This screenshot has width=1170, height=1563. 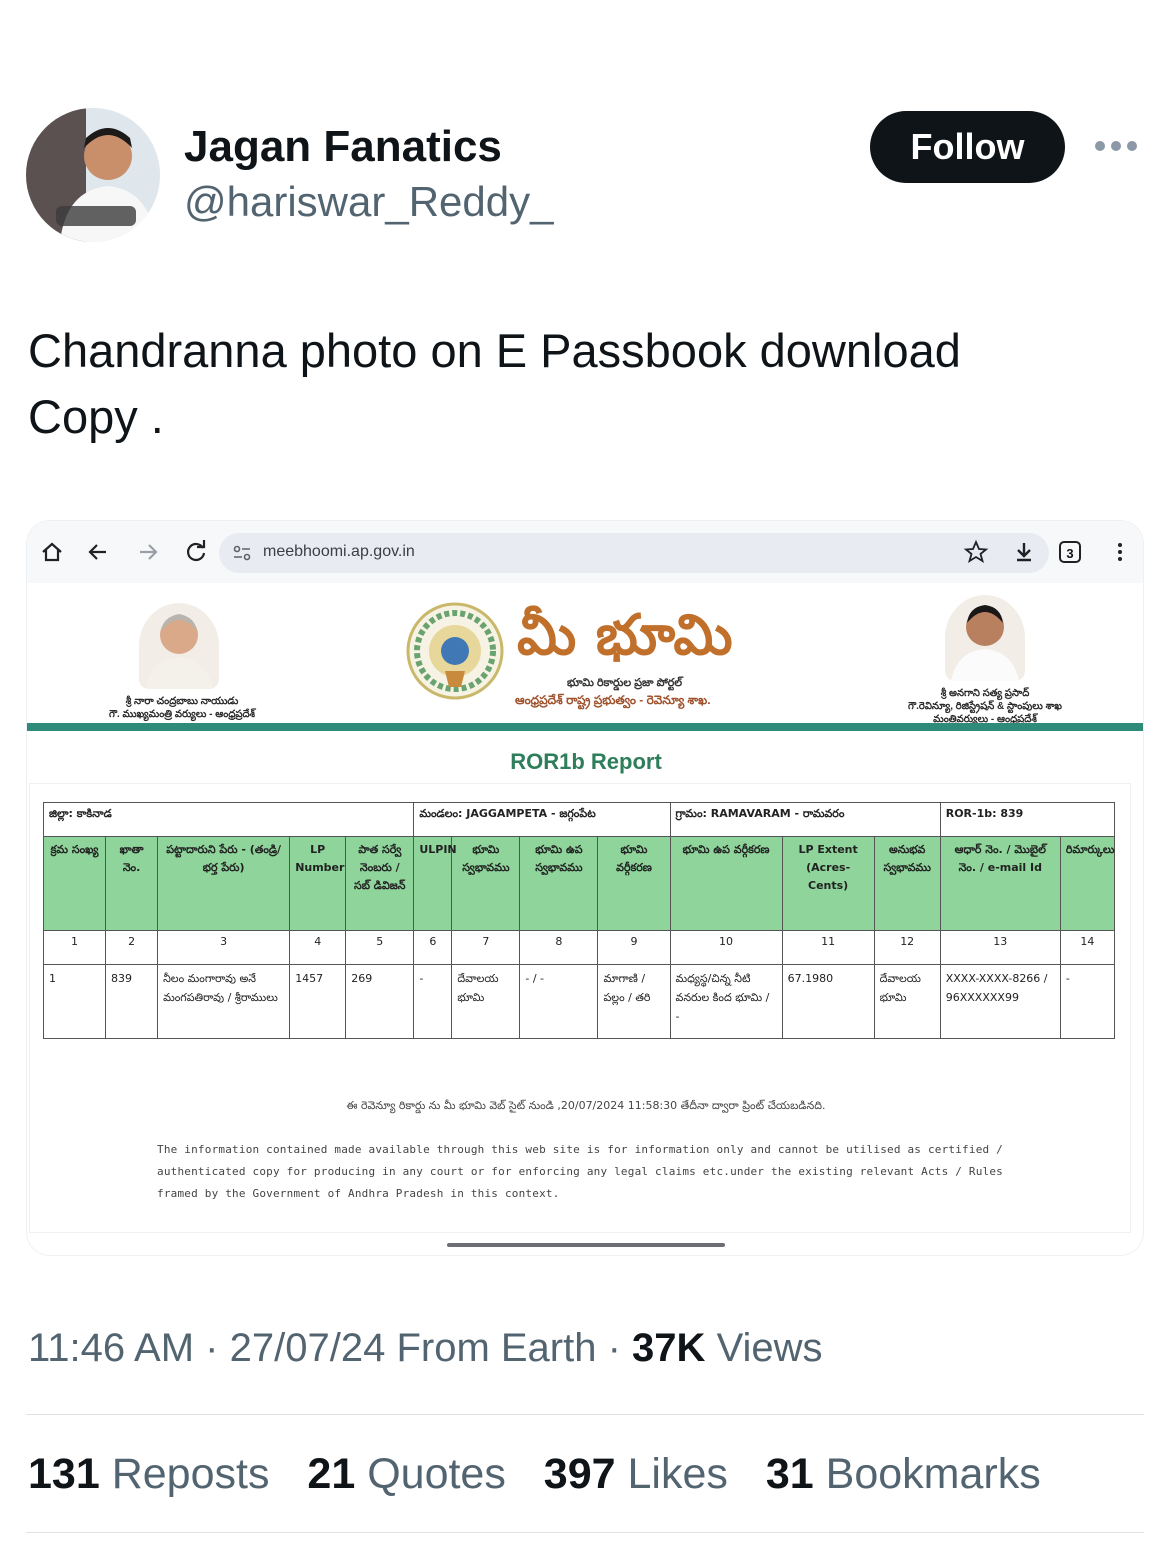 What do you see at coordinates (907, 947) in the screenshot?
I see `column-number: 12` at bounding box center [907, 947].